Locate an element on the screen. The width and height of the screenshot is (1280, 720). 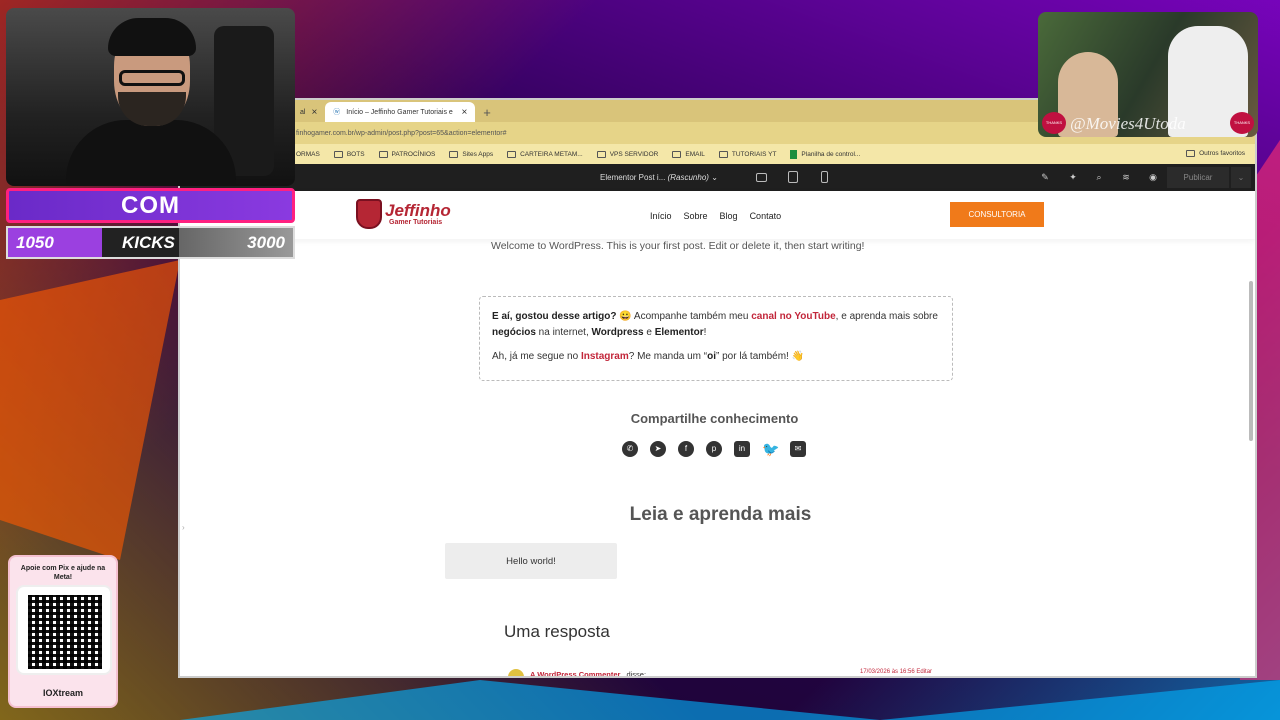
bookmark-label: TUTORIAIS YT is located at coordinates (754, 154).